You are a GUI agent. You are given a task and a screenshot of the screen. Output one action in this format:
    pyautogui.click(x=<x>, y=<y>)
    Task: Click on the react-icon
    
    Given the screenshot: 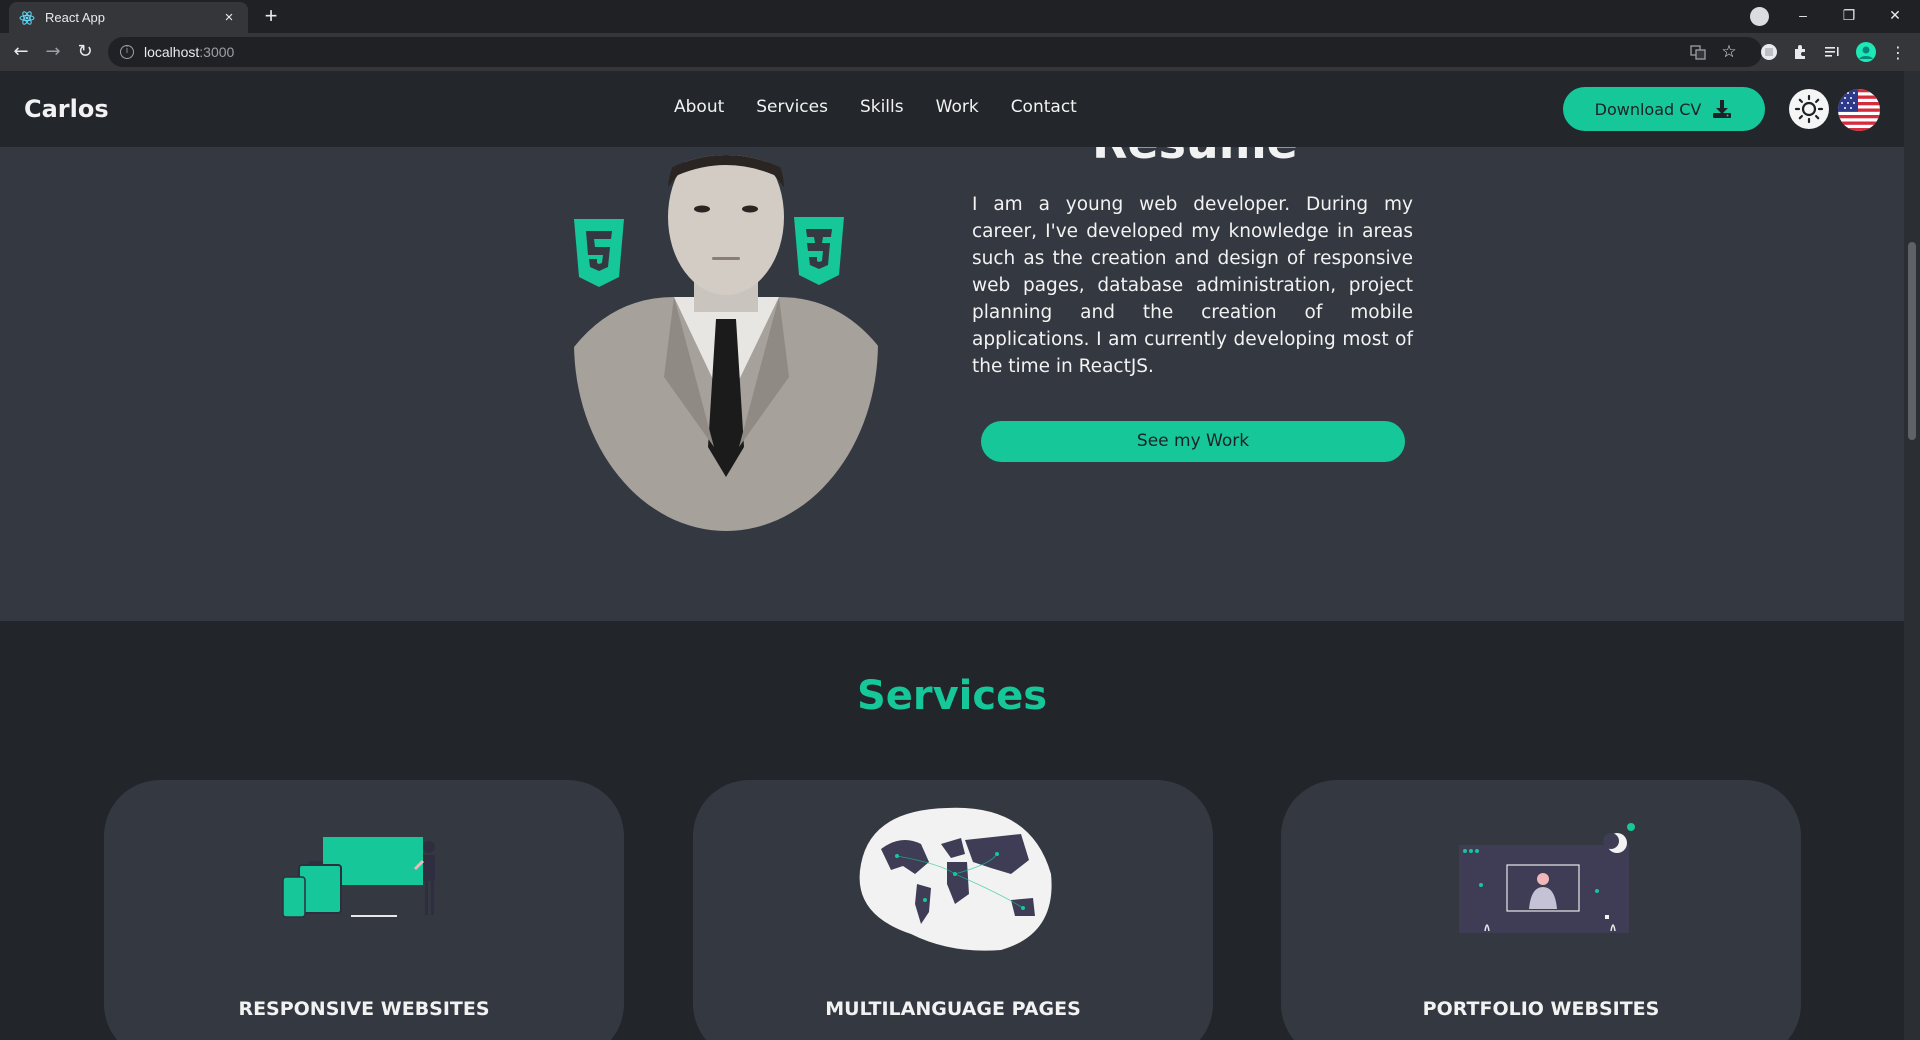 What is the action you would take?
    pyautogui.click(x=27, y=18)
    